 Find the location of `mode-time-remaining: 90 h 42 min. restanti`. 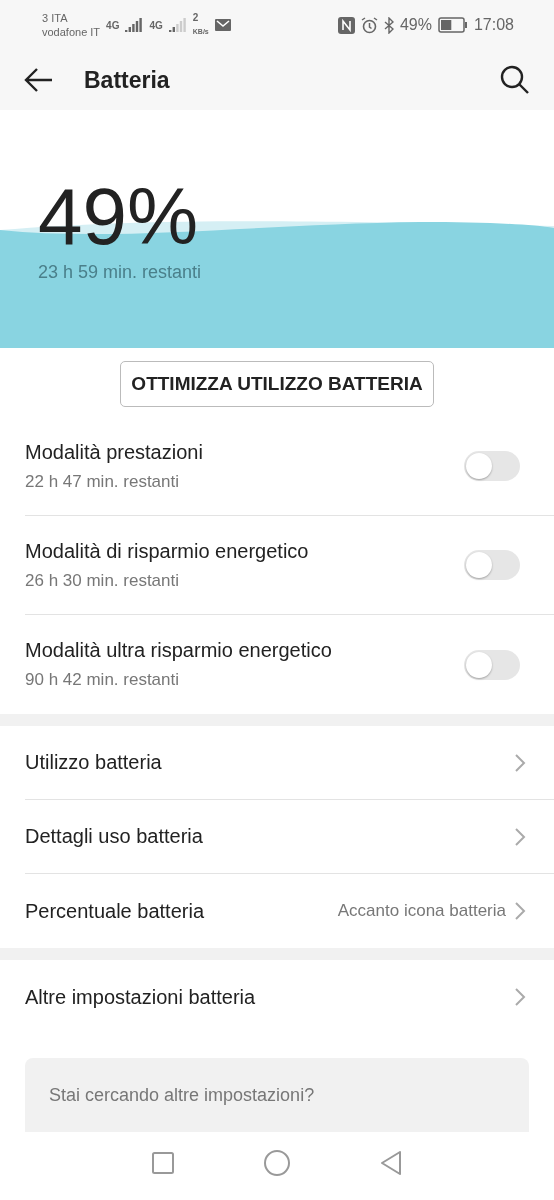

mode-time-remaining: 90 h 42 min. restanti is located at coordinates (103, 680).